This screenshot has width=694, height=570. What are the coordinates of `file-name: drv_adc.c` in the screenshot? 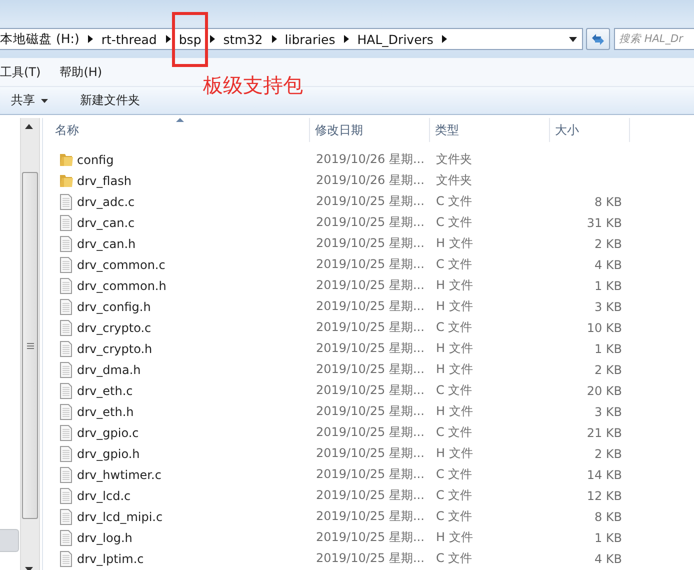 It's located at (106, 201).